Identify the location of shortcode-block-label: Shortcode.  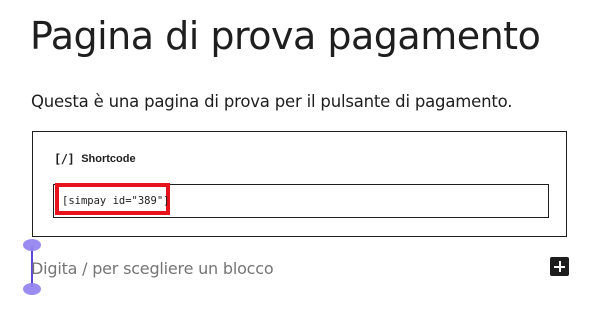
(108, 159).